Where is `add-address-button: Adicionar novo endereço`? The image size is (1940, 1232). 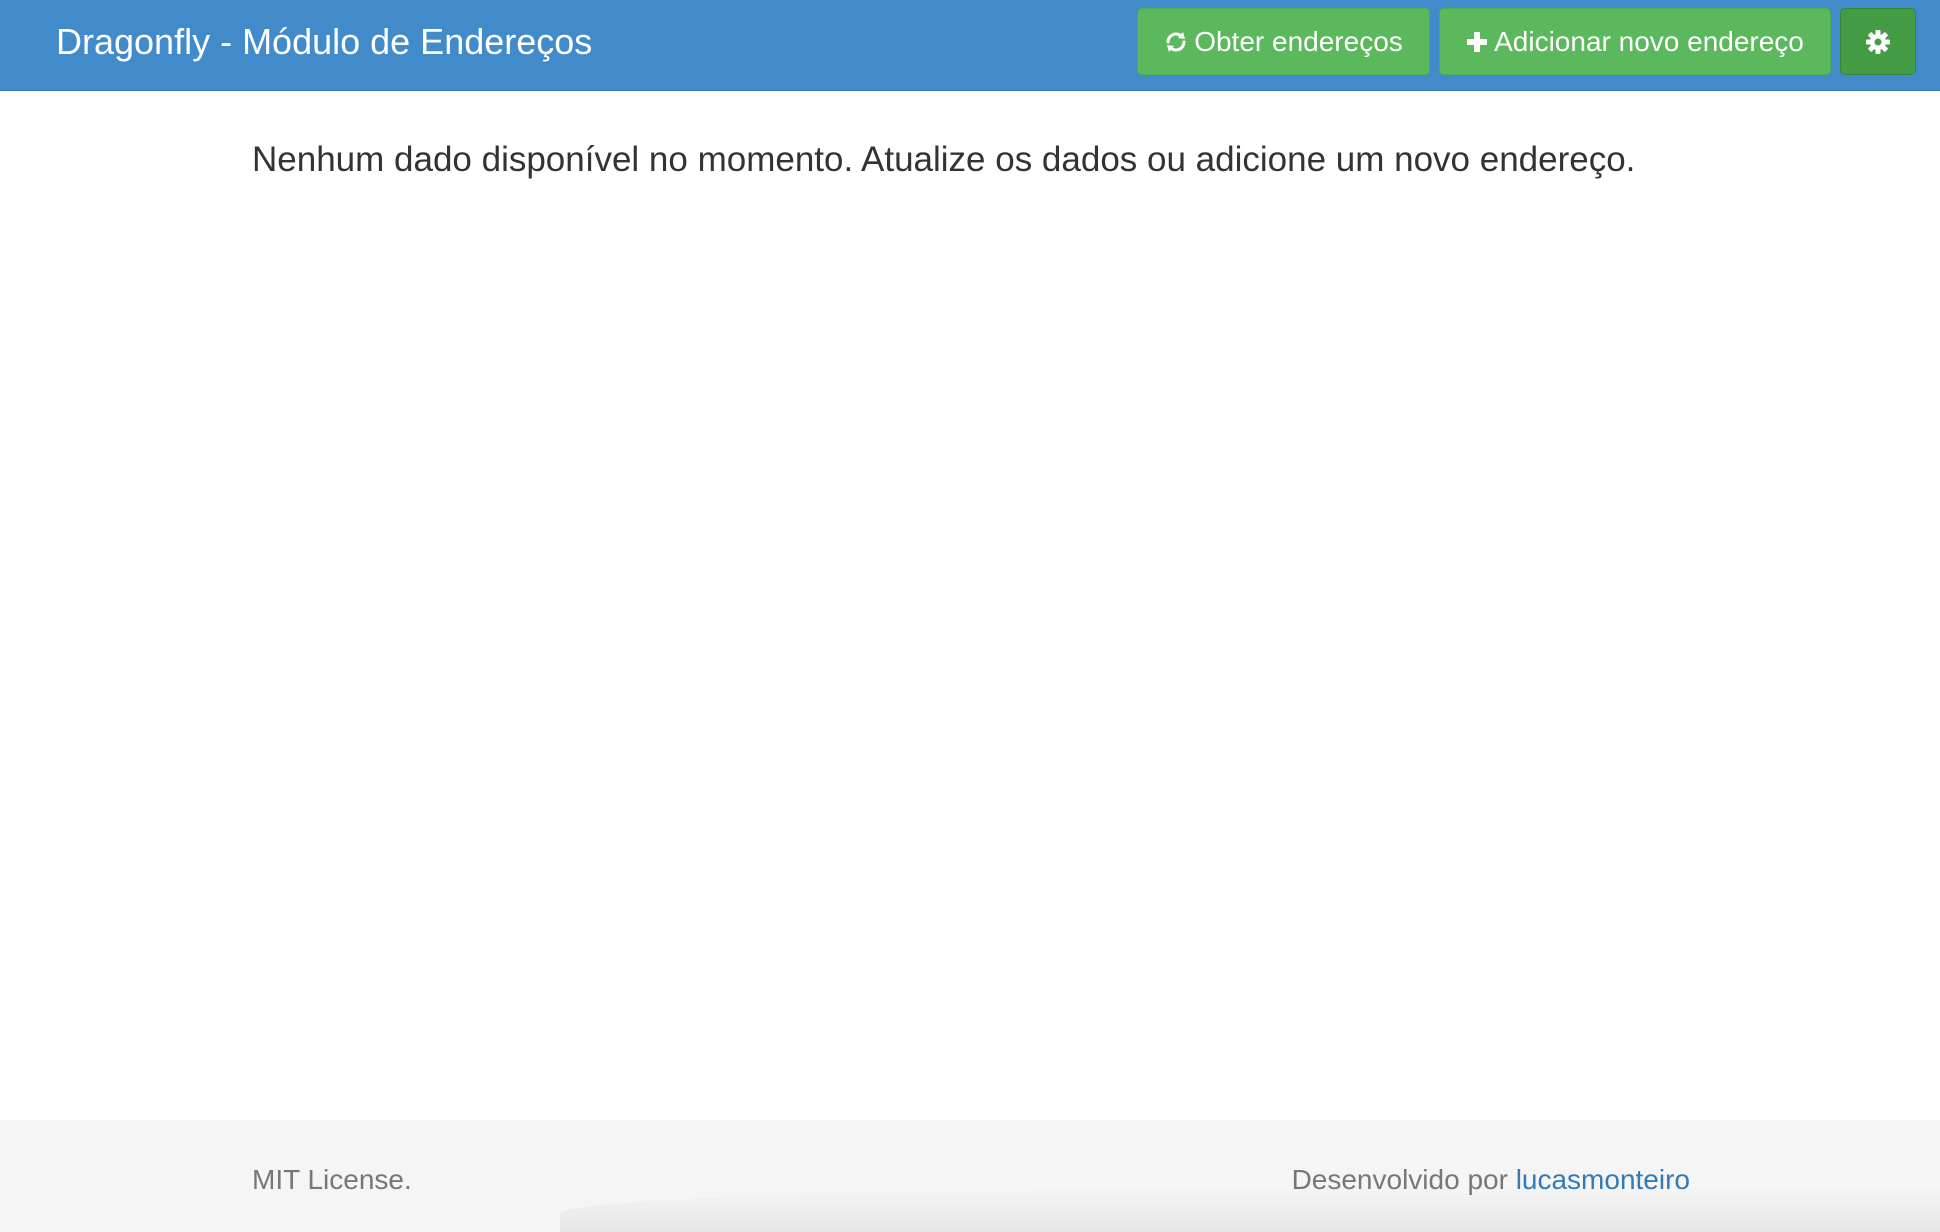
add-address-button: Adicionar novo endereço is located at coordinates (1635, 41).